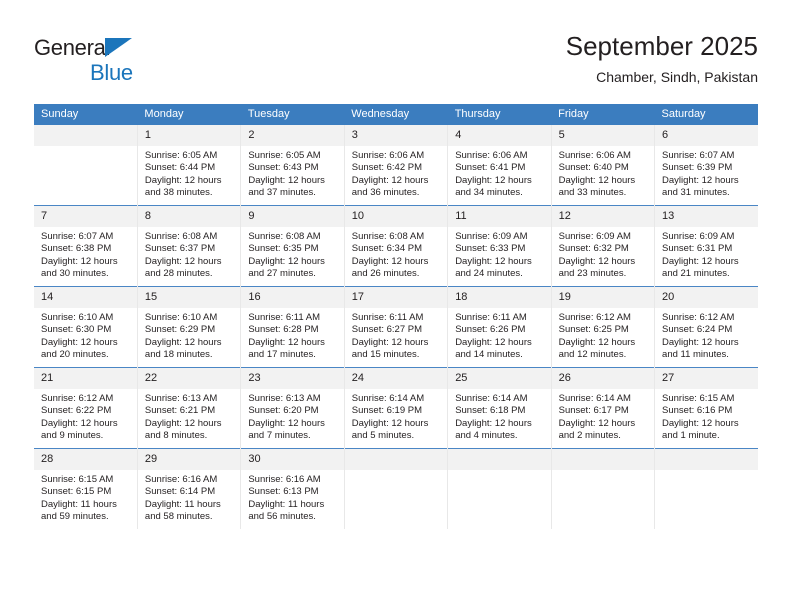  I want to click on weekday-header-saturday: Saturday, so click(706, 114).